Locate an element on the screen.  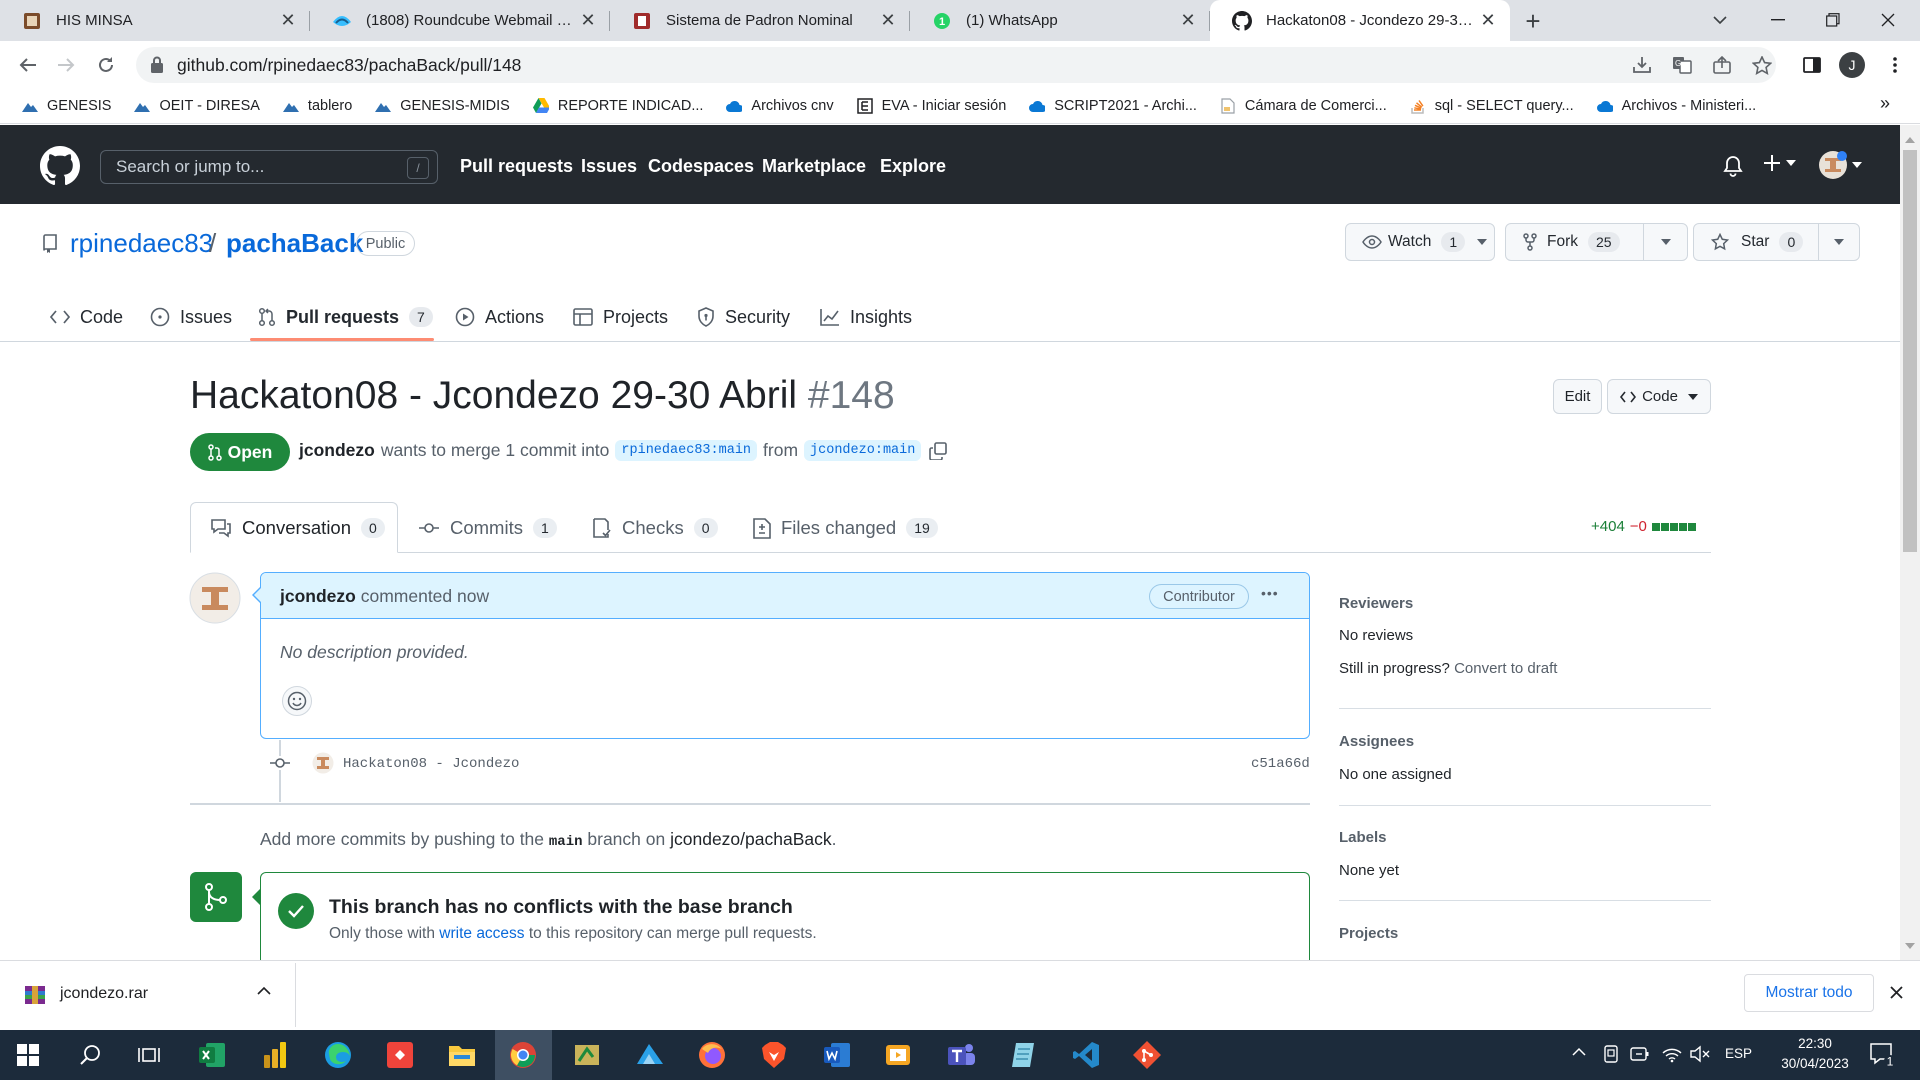
vscode-icon is located at coordinates (1086, 1055).